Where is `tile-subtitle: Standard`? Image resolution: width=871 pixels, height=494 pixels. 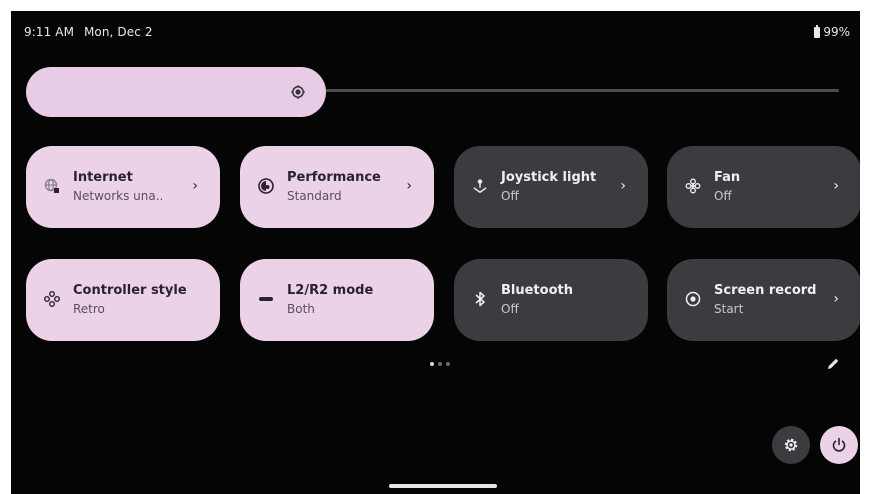 tile-subtitle: Standard is located at coordinates (314, 196).